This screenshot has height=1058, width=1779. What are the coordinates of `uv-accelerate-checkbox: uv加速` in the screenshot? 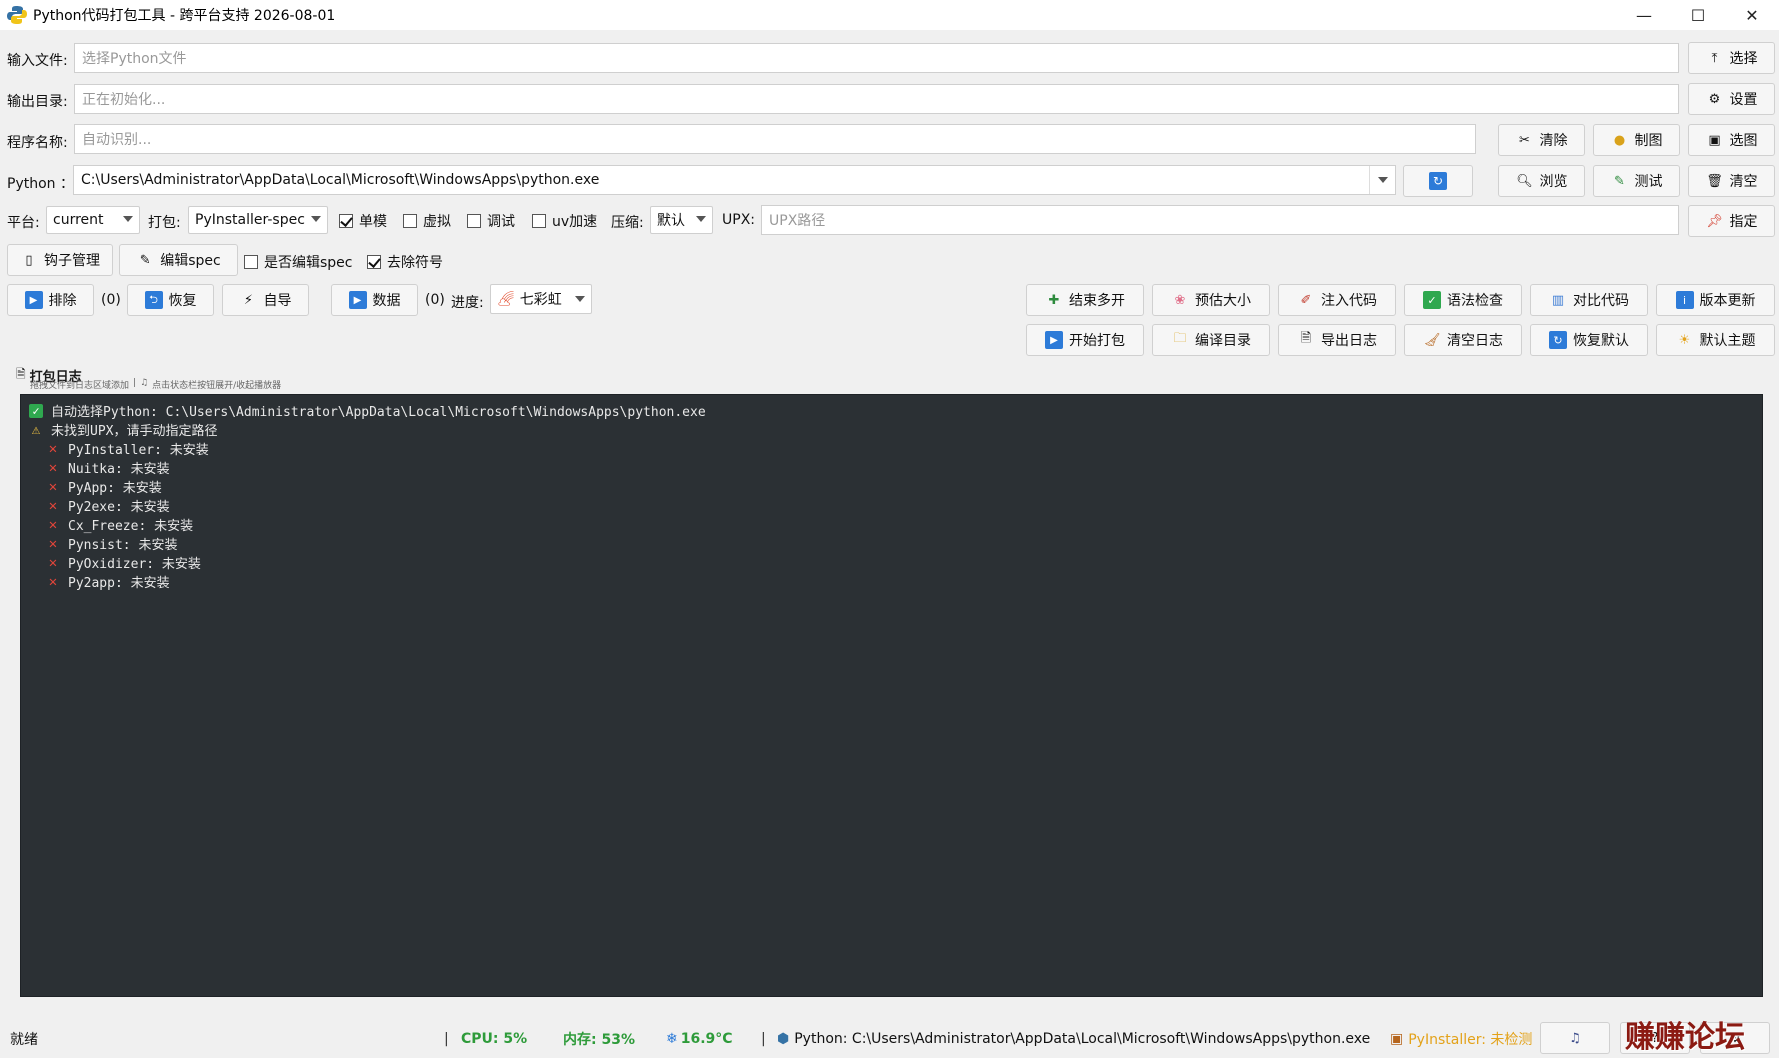 It's located at (564, 221).